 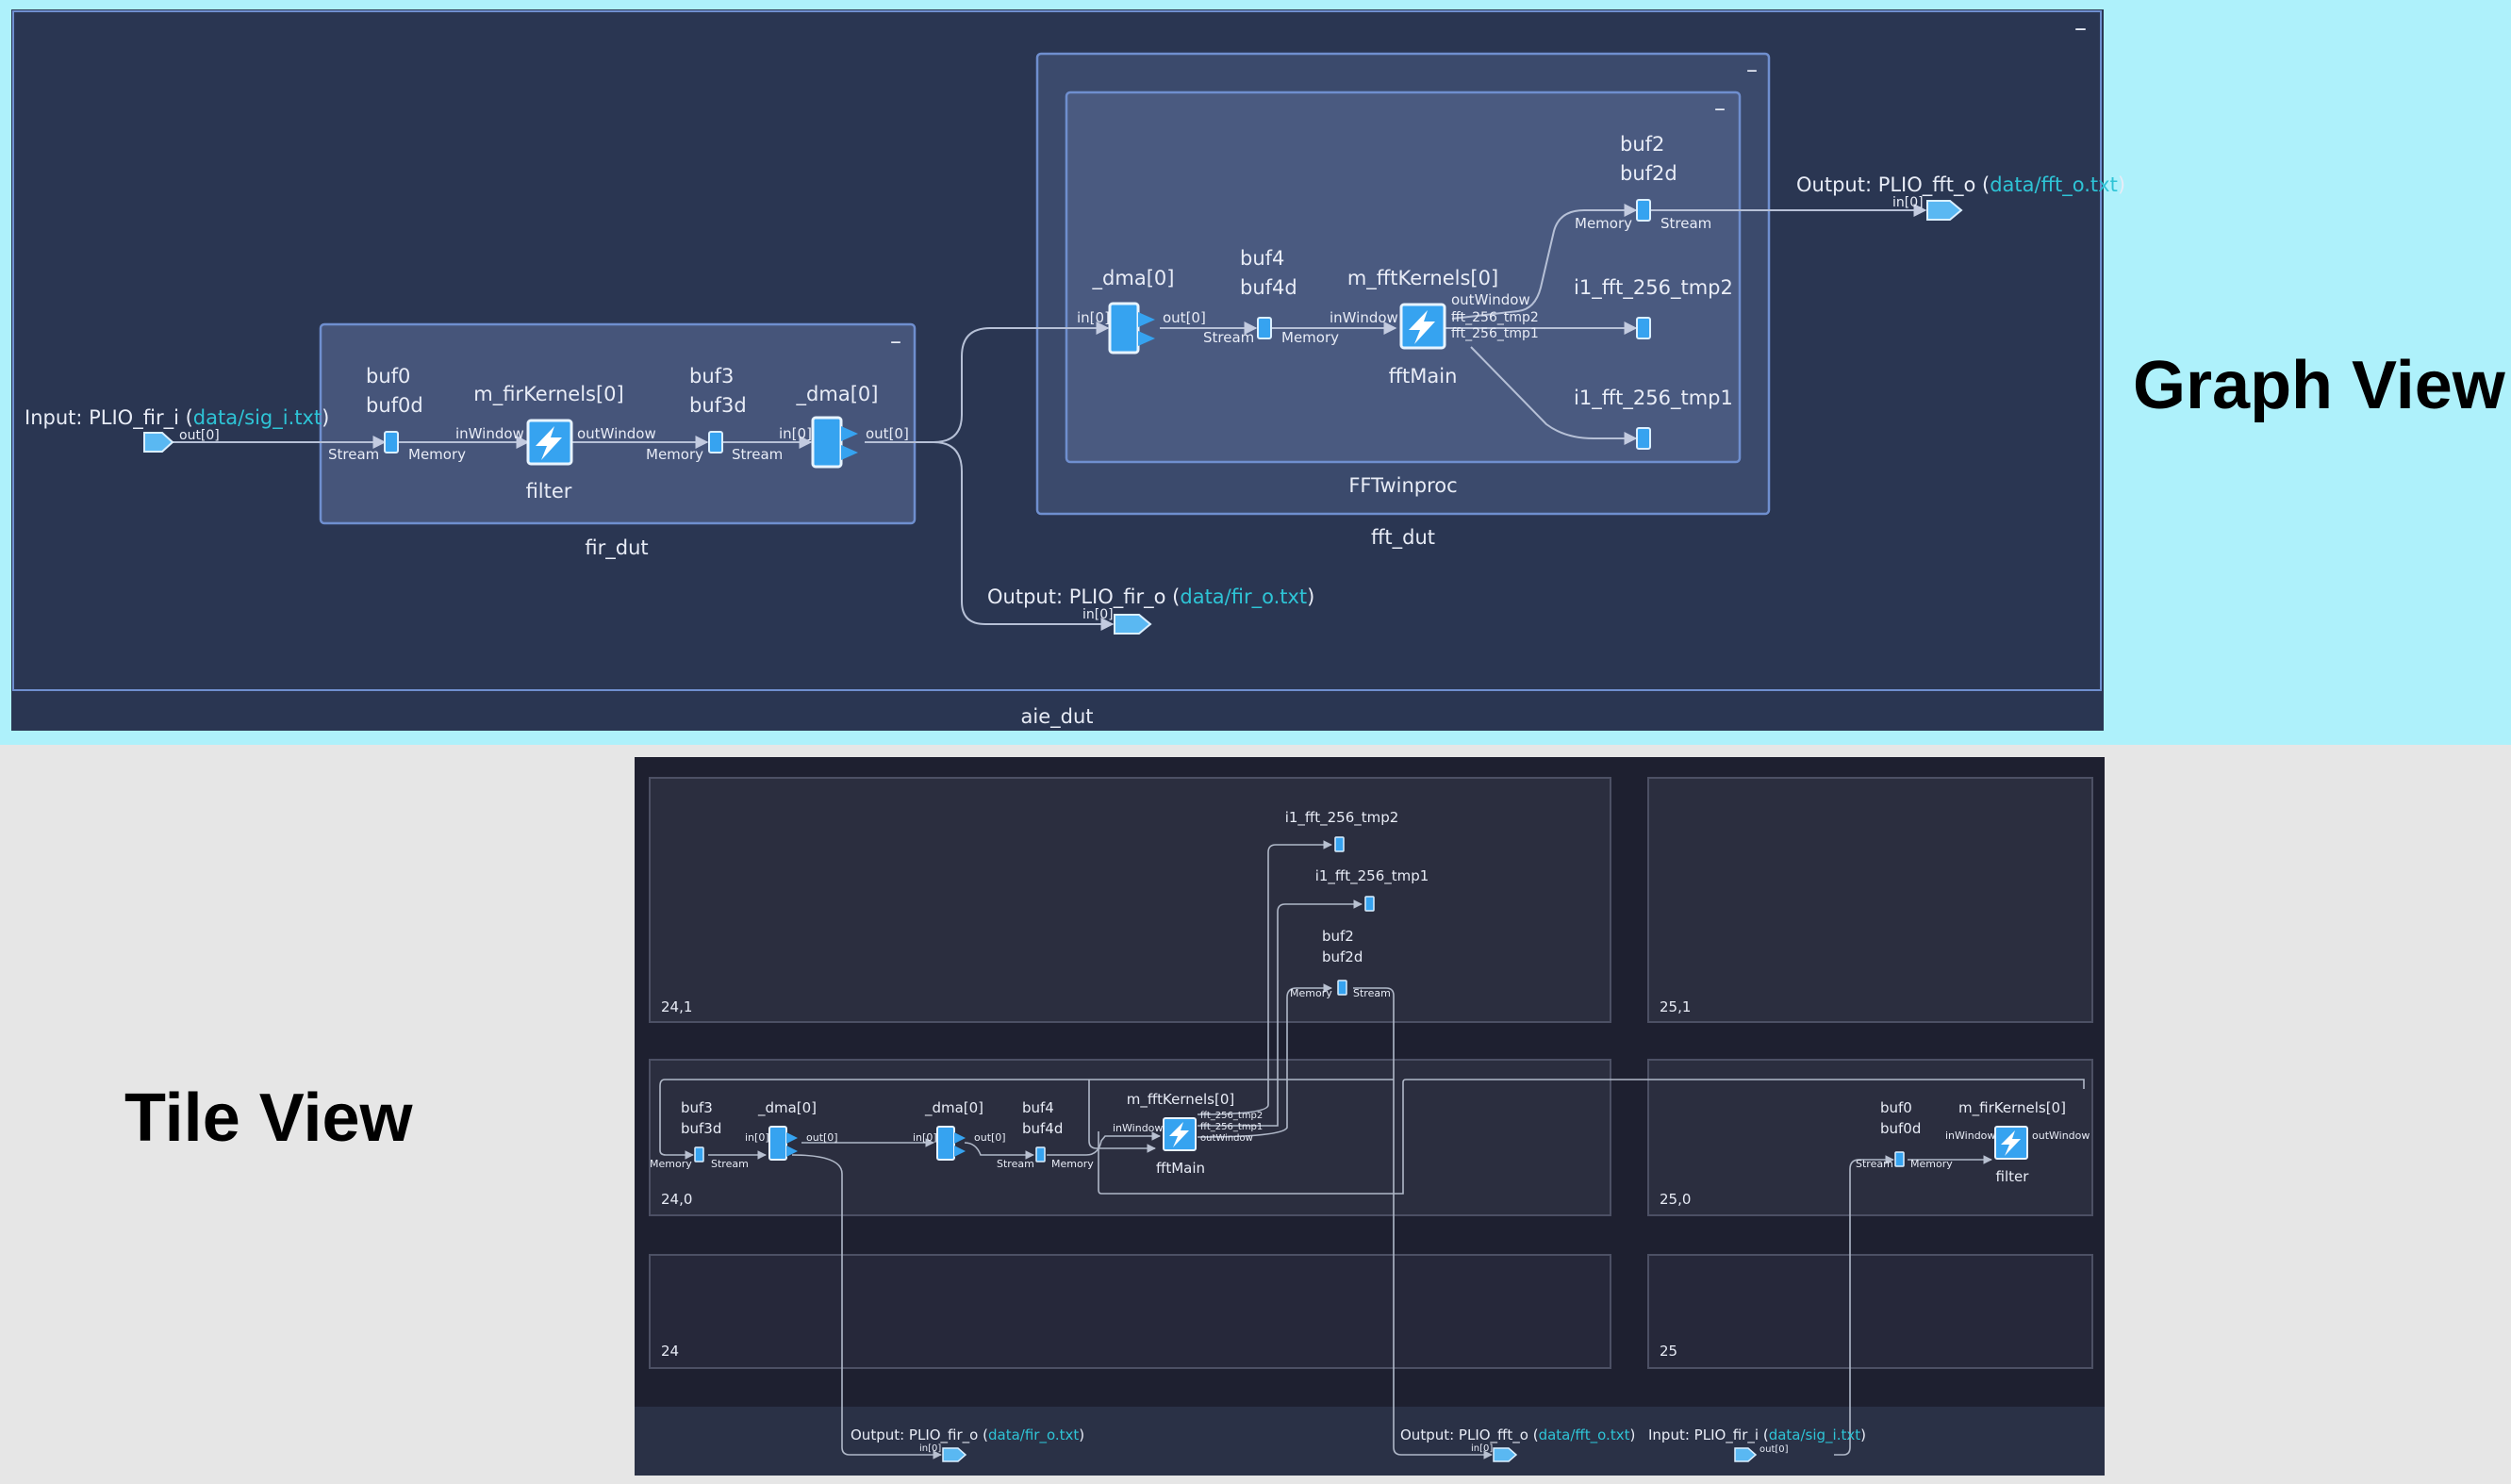 What do you see at coordinates (1072, 1164) in the screenshot?
I see `tile-buf4-memory: Memory` at bounding box center [1072, 1164].